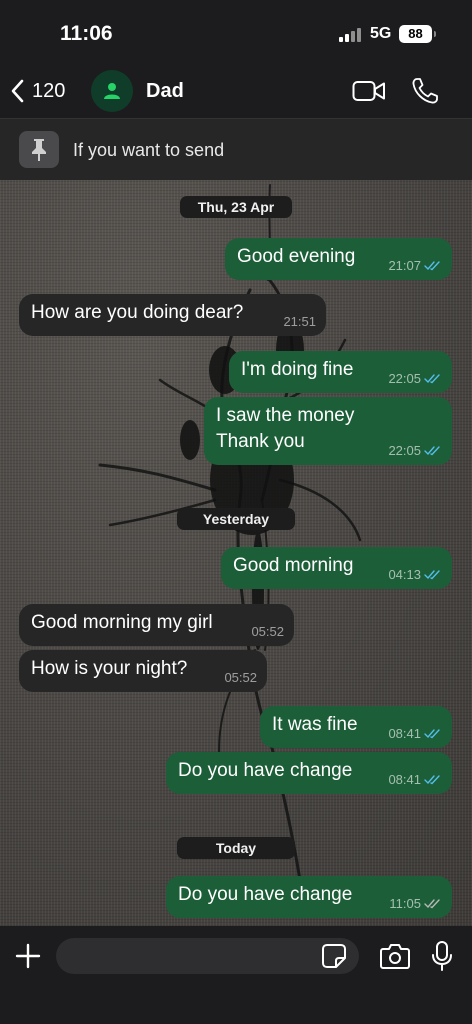  I want to click on message-bubble-incoming: How are you doing dear? 21:51, so click(172, 315).